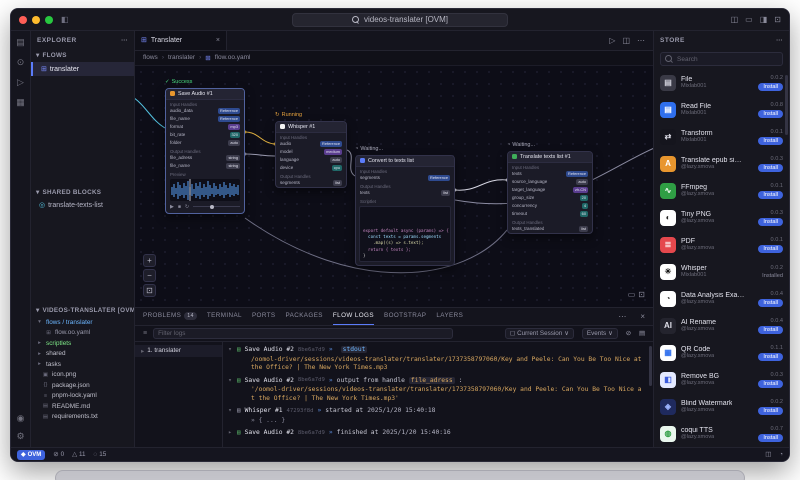 This screenshot has height=480, width=800. What do you see at coordinates (170, 316) in the screenshot?
I see `panel-tab: PROBLEMS 14` at bounding box center [170, 316].